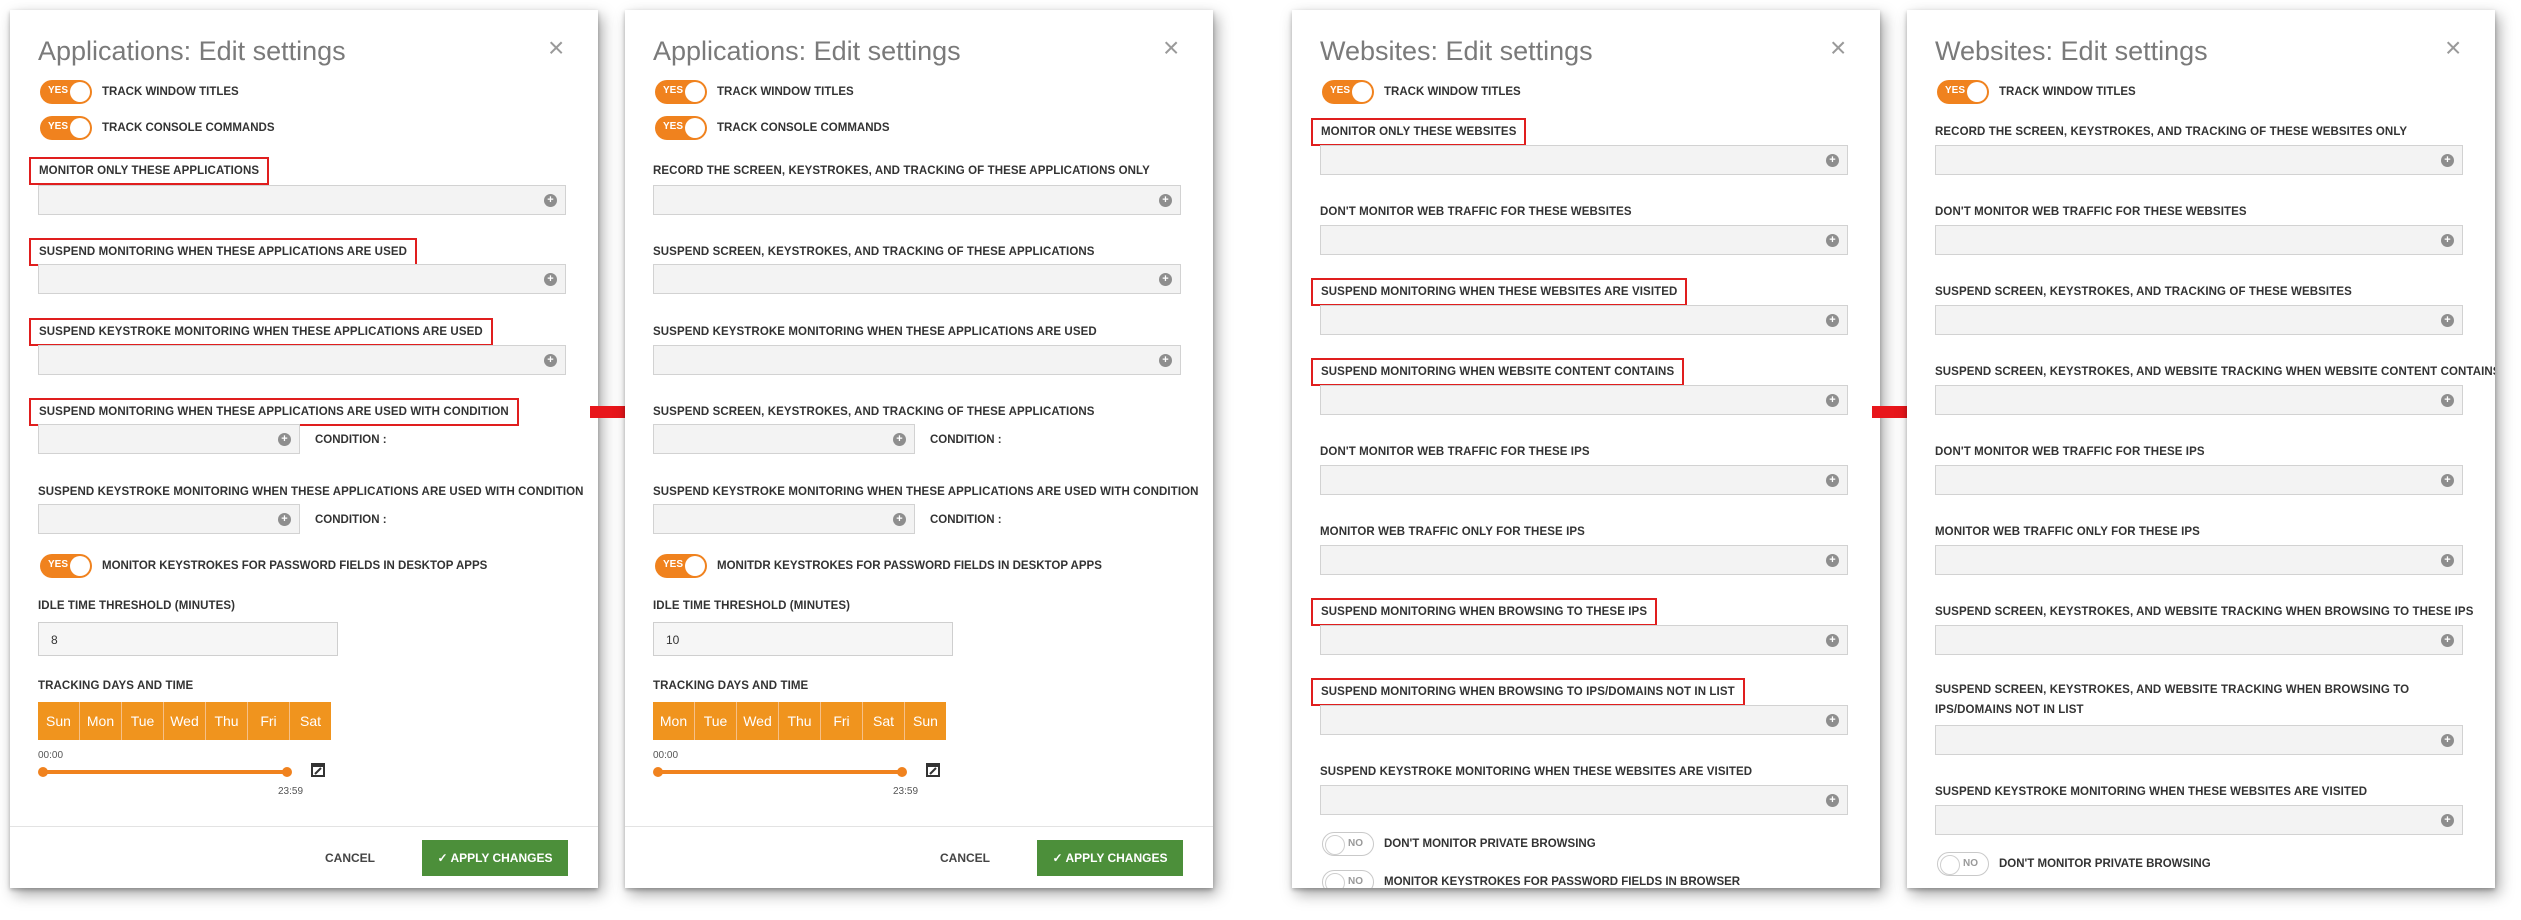 Image resolution: width=2521 pixels, height=920 pixels. I want to click on idle-threshold-input: 10, so click(803, 639).